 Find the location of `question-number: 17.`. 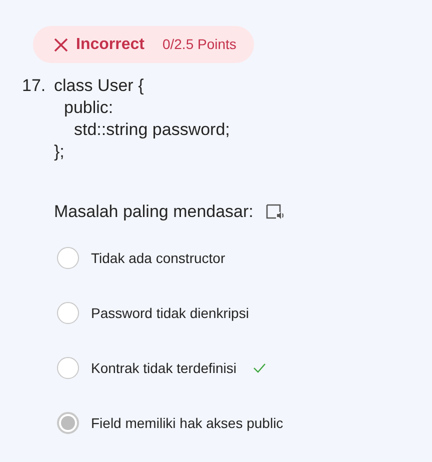

question-number: 17. is located at coordinates (34, 86).